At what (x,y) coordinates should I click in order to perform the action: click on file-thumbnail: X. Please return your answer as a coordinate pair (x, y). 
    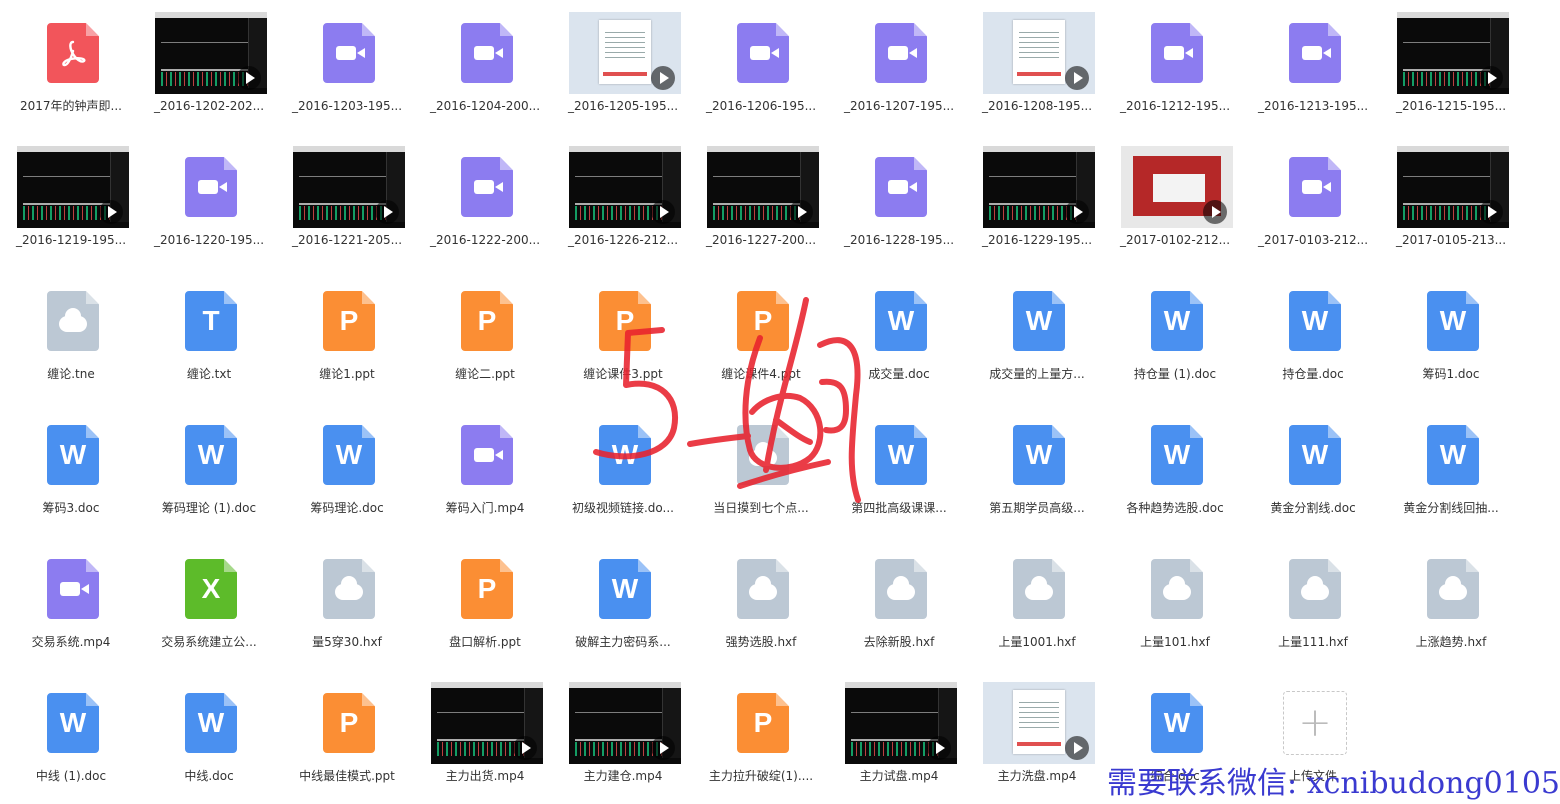
    Looking at the image, I should click on (211, 589).